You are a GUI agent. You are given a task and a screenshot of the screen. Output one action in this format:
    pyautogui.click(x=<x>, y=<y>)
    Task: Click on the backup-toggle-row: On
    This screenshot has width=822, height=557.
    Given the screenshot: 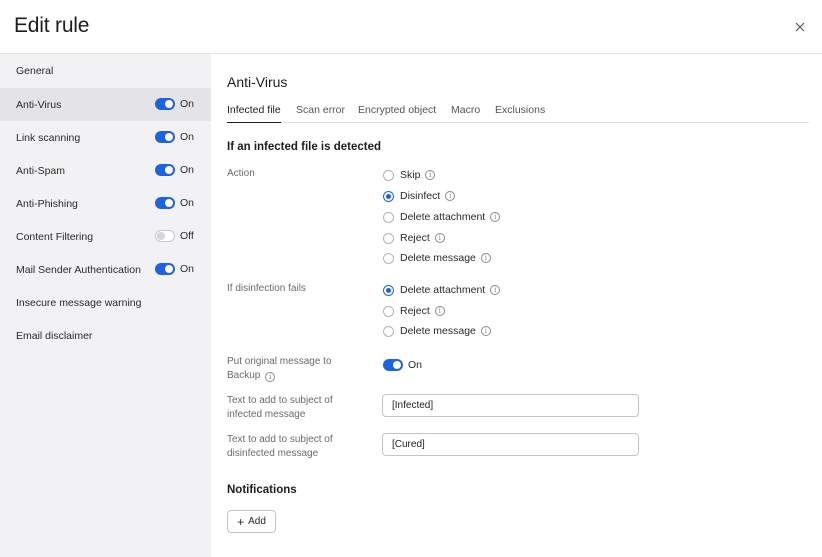 What is the action you would take?
    pyautogui.click(x=402, y=365)
    